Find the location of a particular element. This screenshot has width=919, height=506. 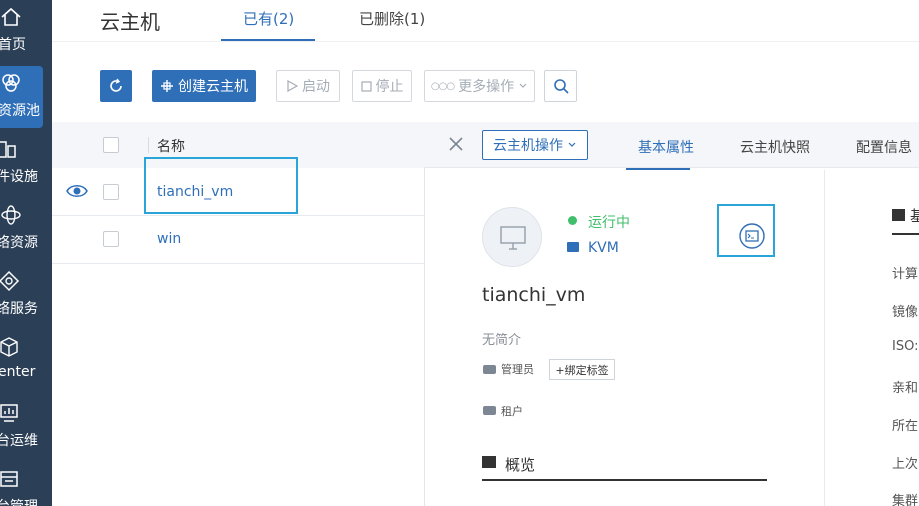

sidebar-item-network-resource: 络资源 is located at coordinates (26, 229).